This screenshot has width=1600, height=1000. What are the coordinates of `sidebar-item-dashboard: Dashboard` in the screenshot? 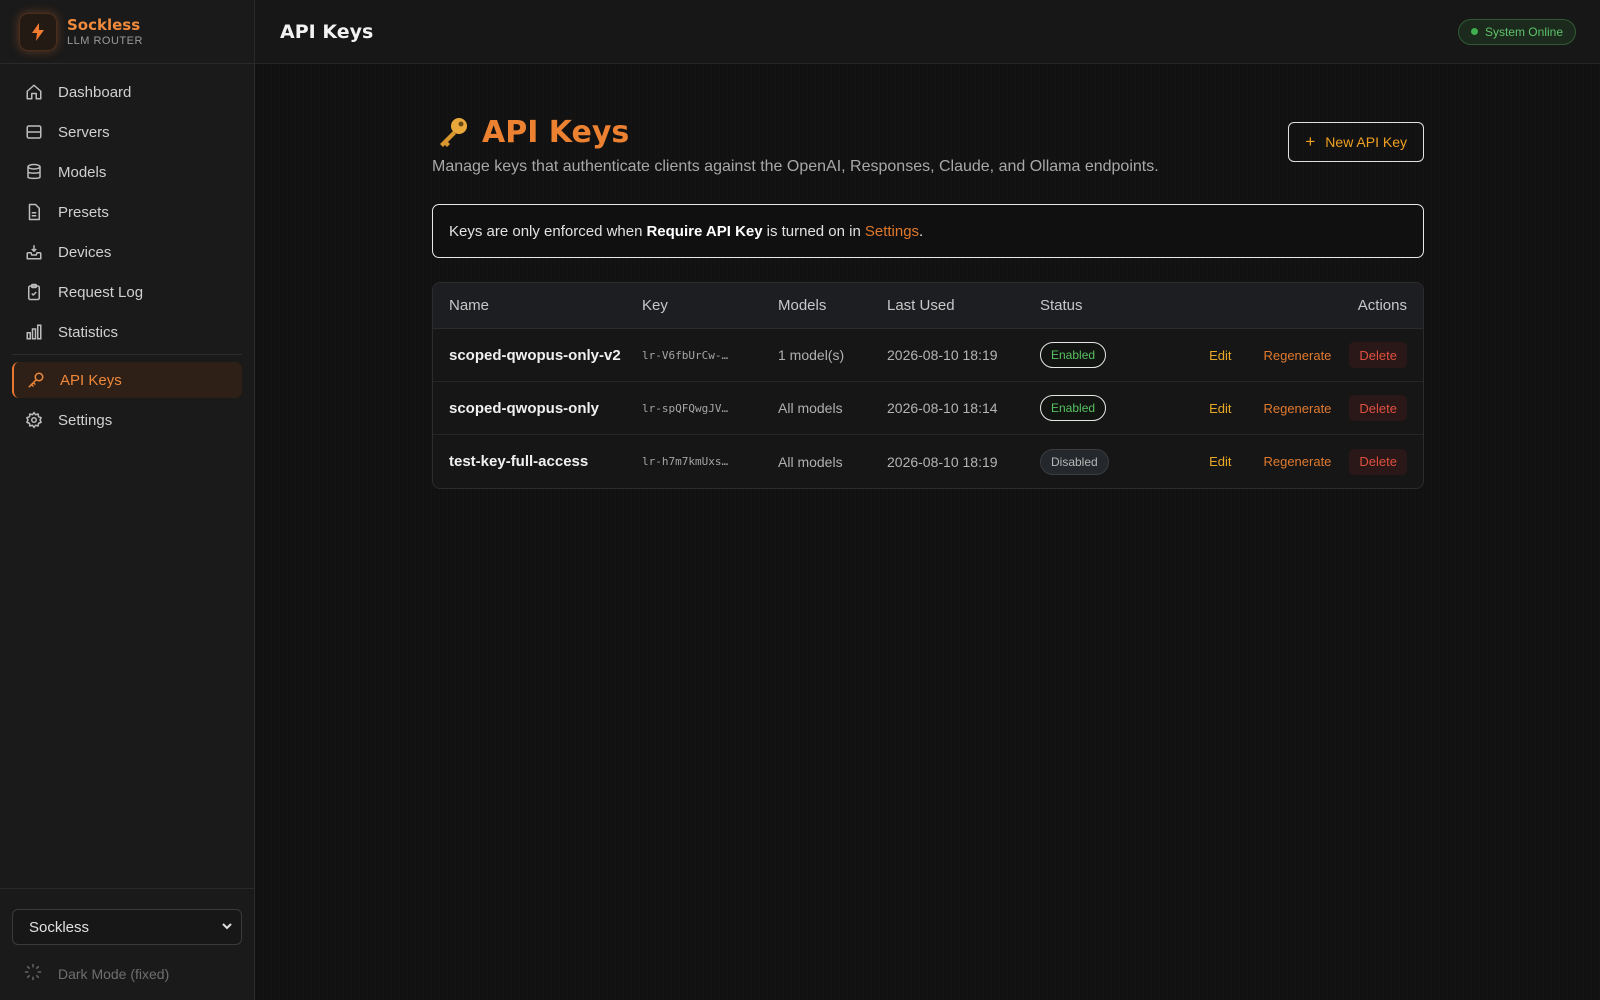 It's located at (127, 92).